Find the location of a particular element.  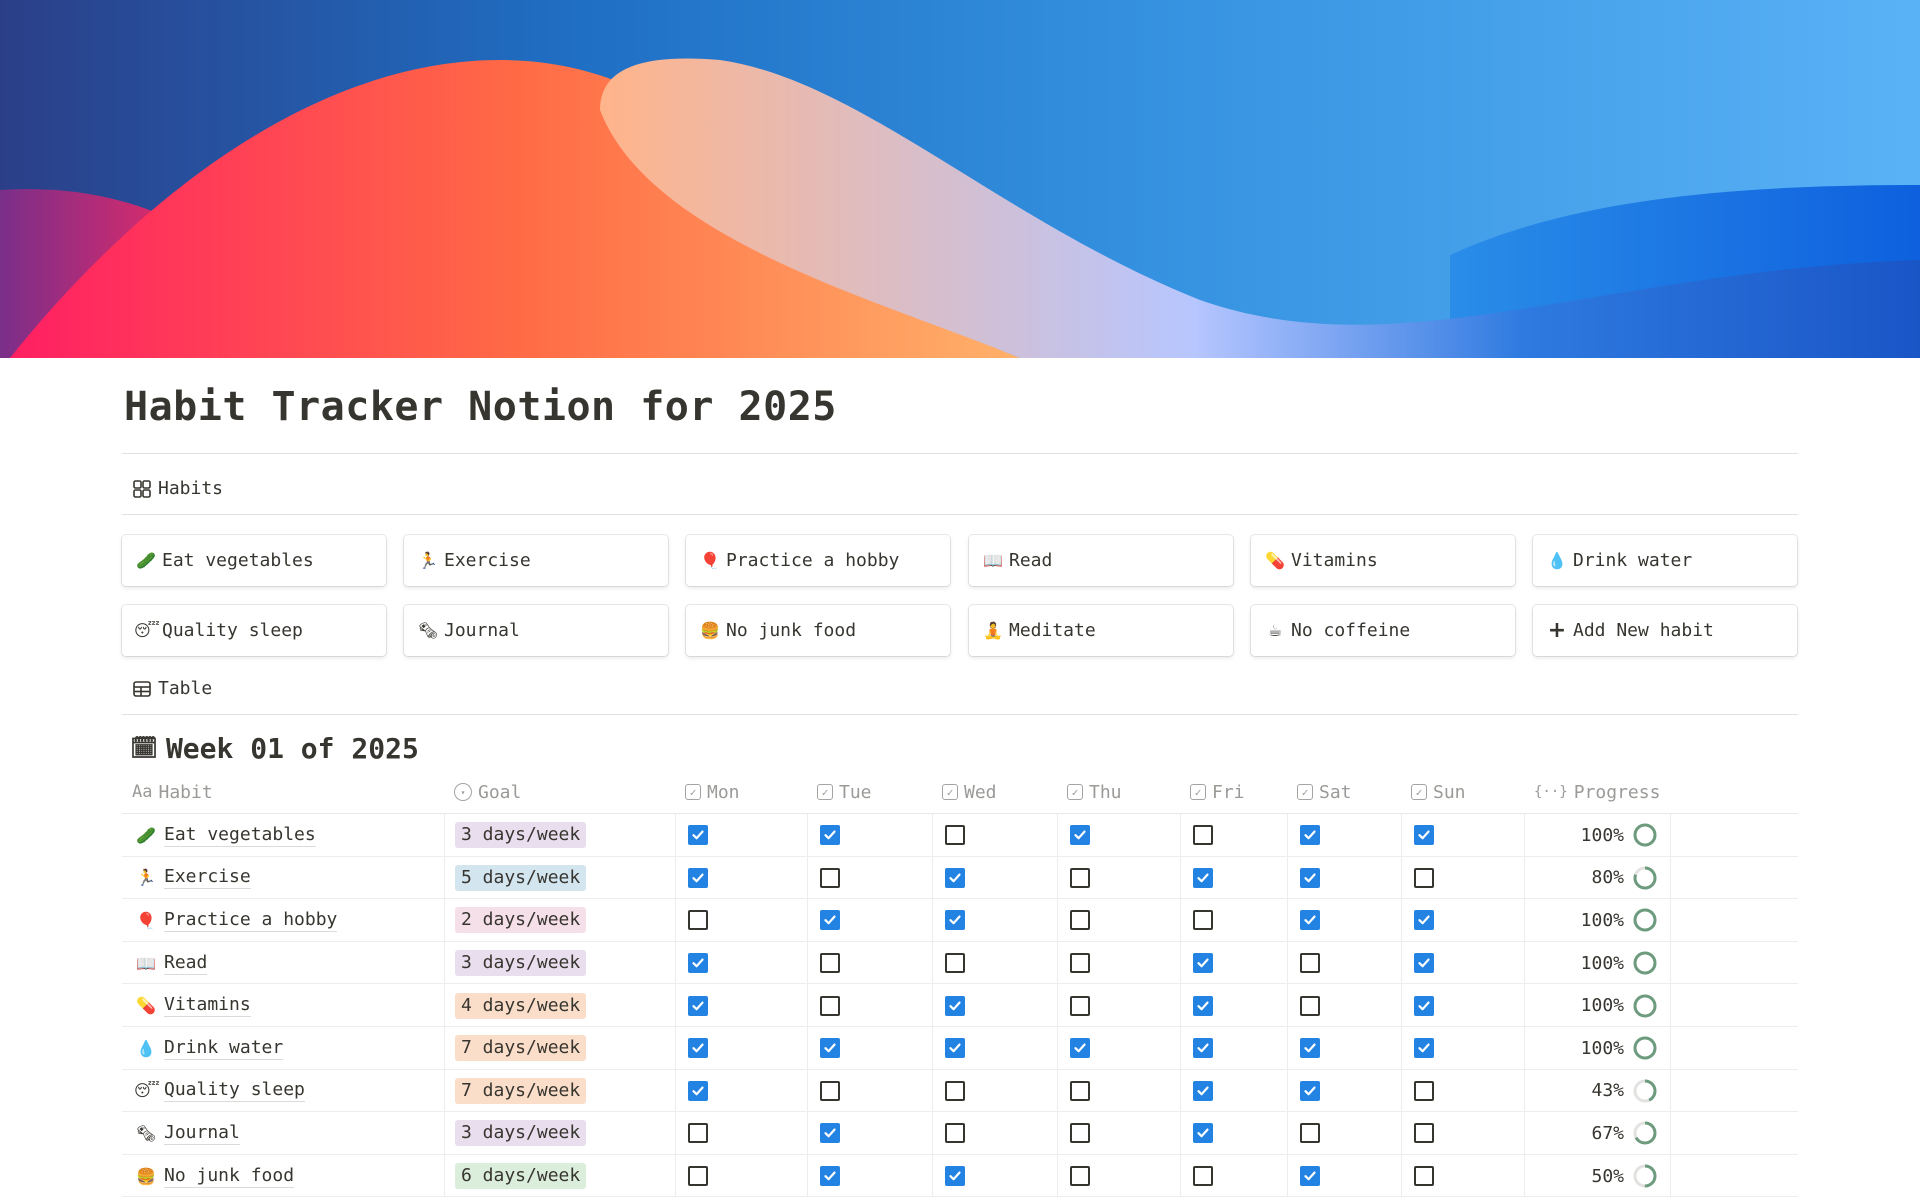

habit-card: 🥒 Eat vegetables is located at coordinates (254, 560).